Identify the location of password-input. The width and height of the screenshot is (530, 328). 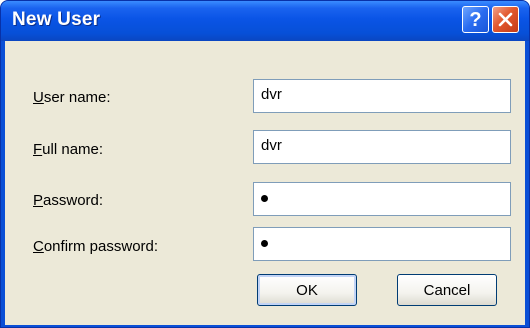
(382, 199).